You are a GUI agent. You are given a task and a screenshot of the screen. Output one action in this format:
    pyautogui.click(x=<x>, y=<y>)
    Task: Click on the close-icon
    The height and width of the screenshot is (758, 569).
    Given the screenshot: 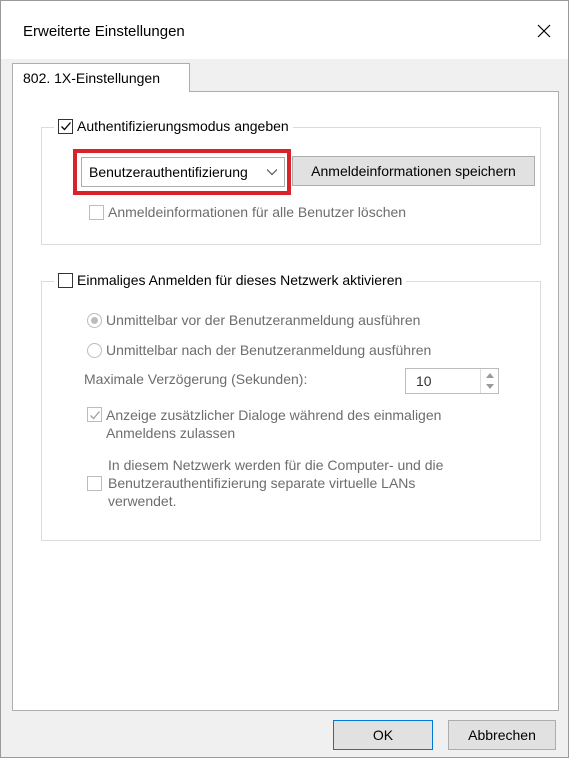 What is the action you would take?
    pyautogui.click(x=544, y=31)
    